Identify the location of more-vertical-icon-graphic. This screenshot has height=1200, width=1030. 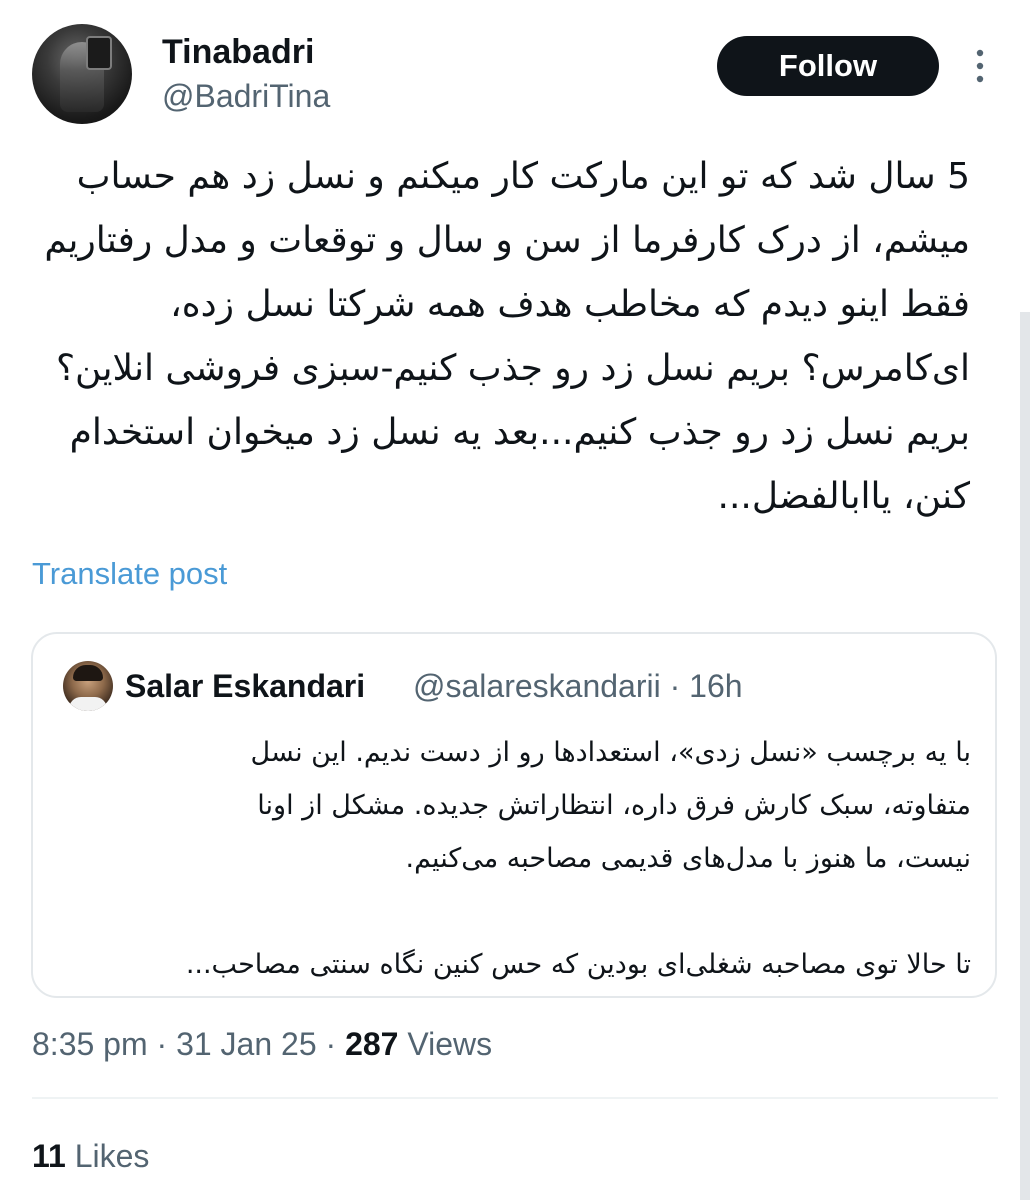
(980, 66).